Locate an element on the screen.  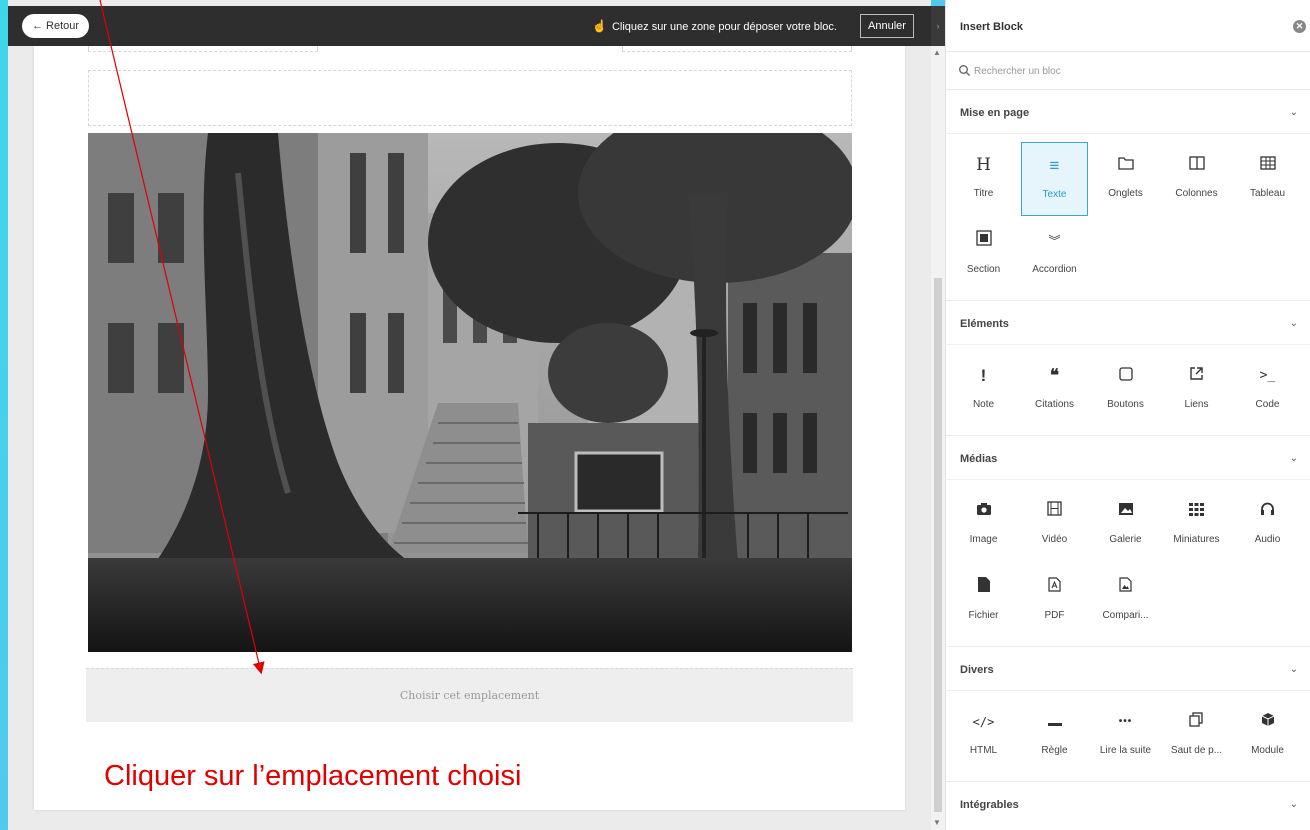
heading-icon: H is located at coordinates (983, 165).